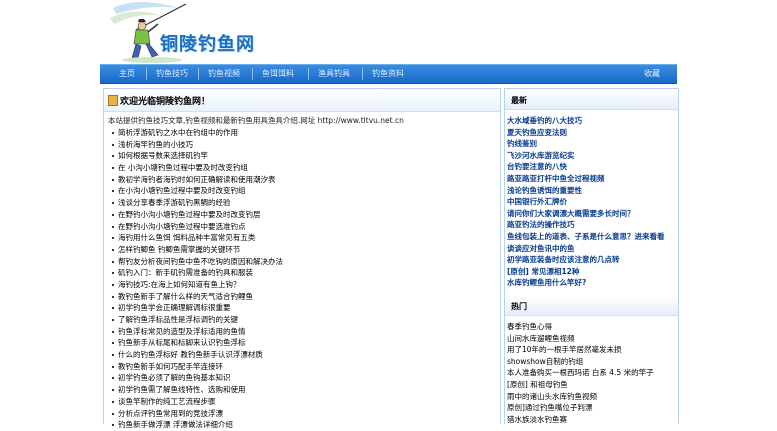 Image resolution: width=777 pixels, height=431 pixels. I want to click on latest-link: 谈谈应对鱼讯中的鱼, so click(586, 249).